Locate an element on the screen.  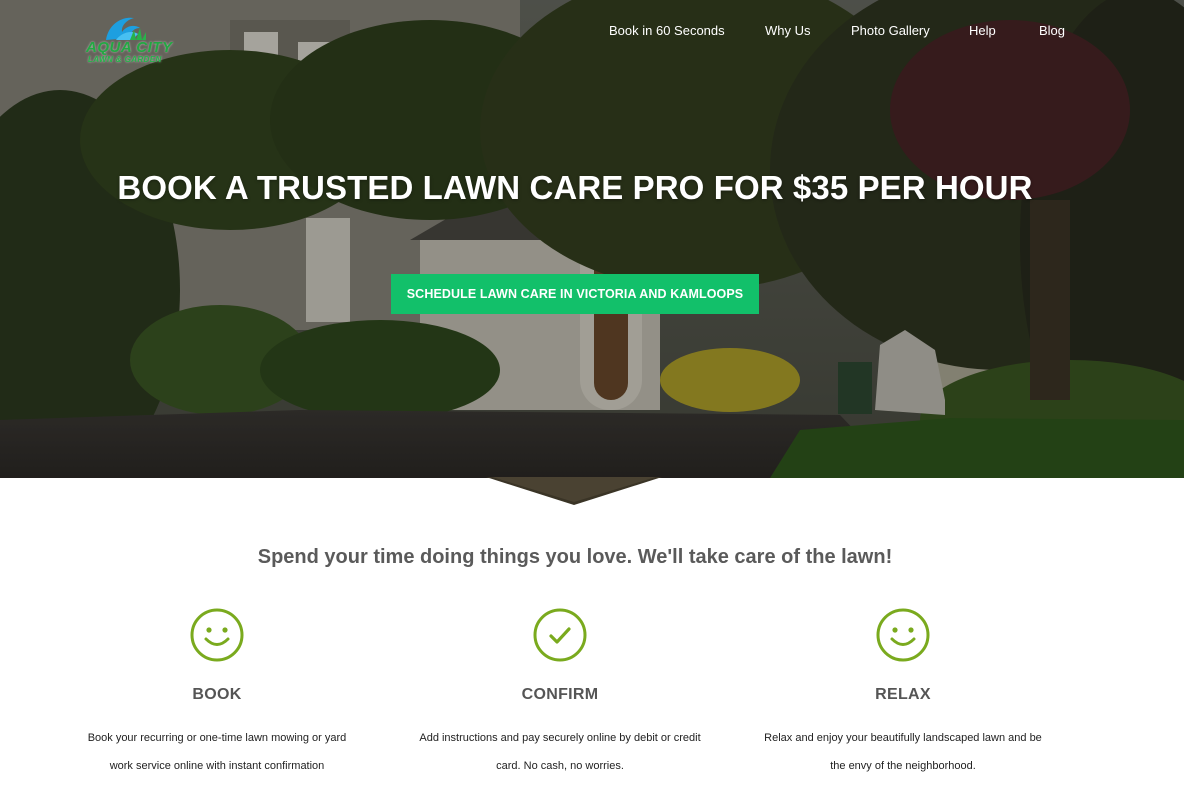
section-divider-arrow is located at coordinates (574, 491).